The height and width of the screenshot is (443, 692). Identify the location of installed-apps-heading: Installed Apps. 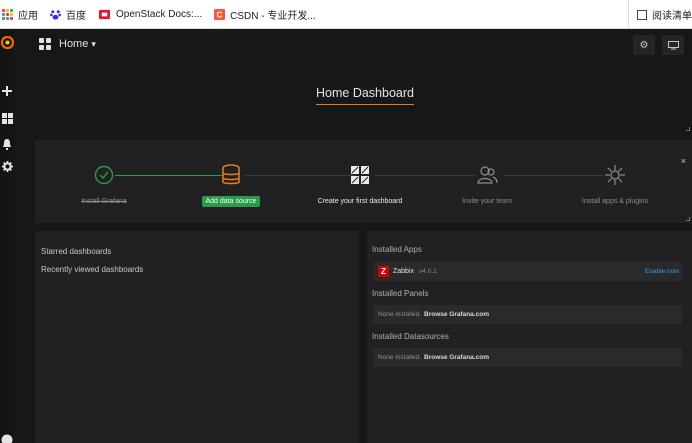
(397, 249).